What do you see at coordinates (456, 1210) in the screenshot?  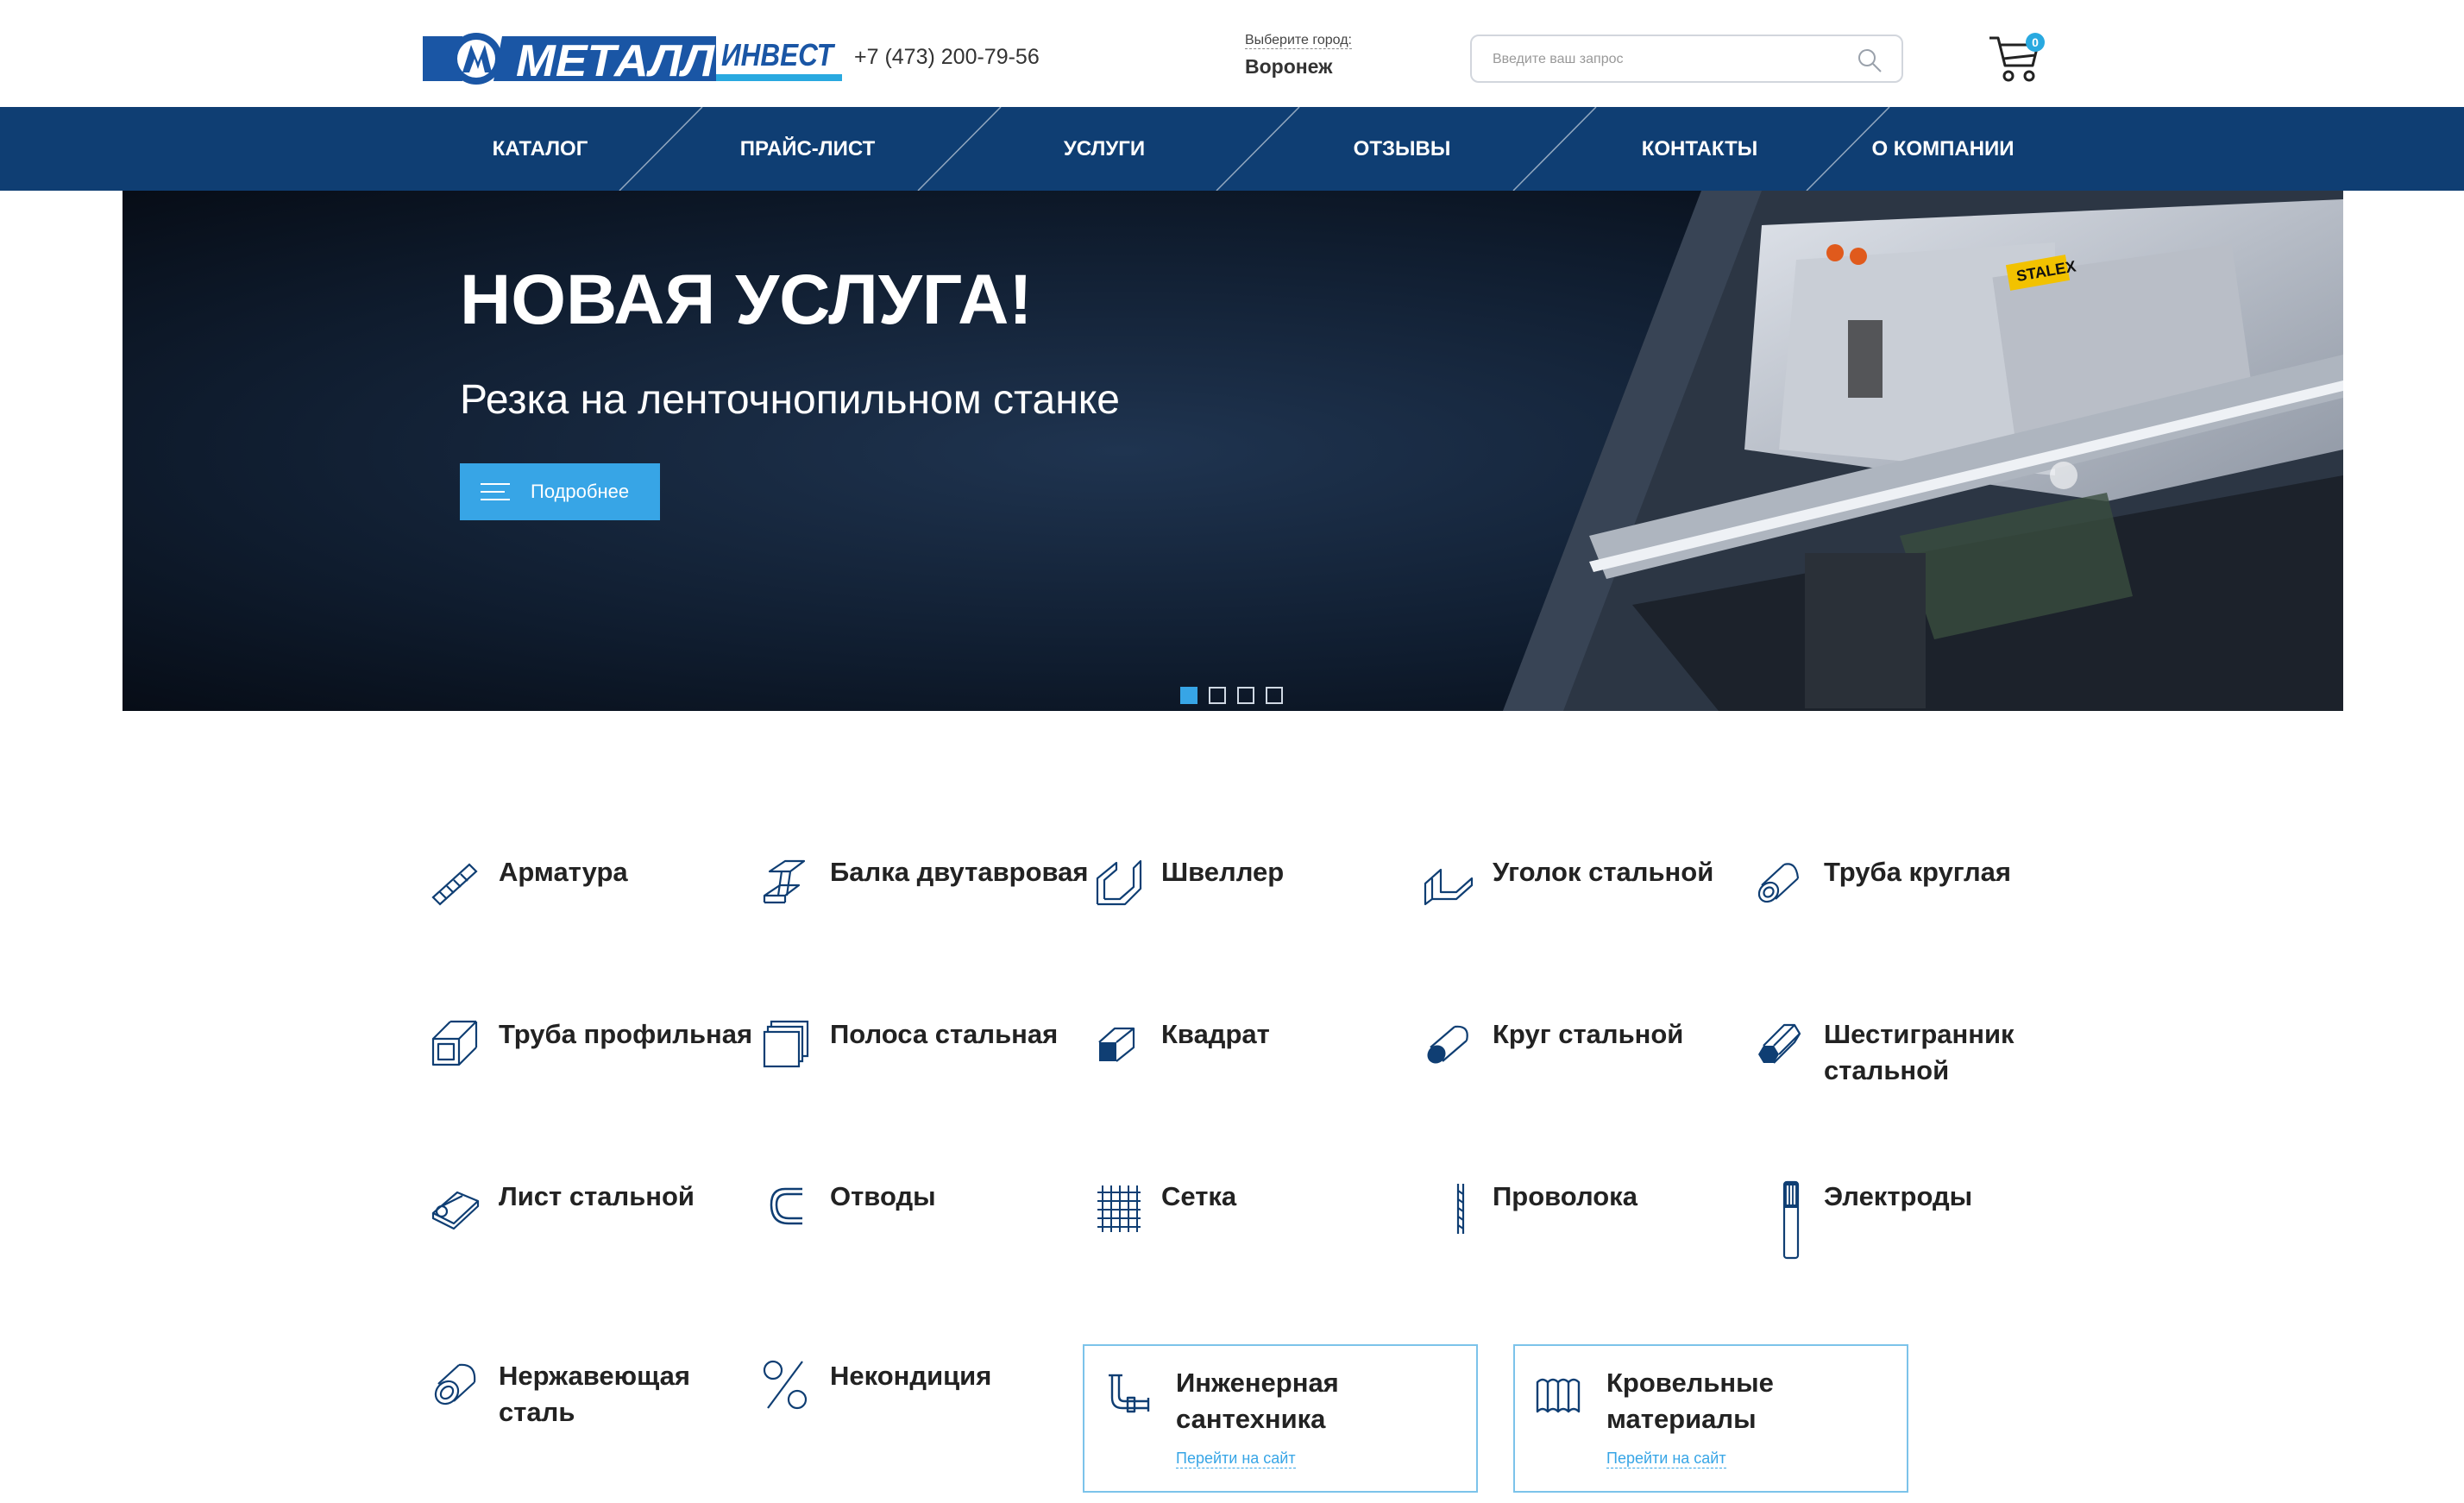 I see `sheet-icon` at bounding box center [456, 1210].